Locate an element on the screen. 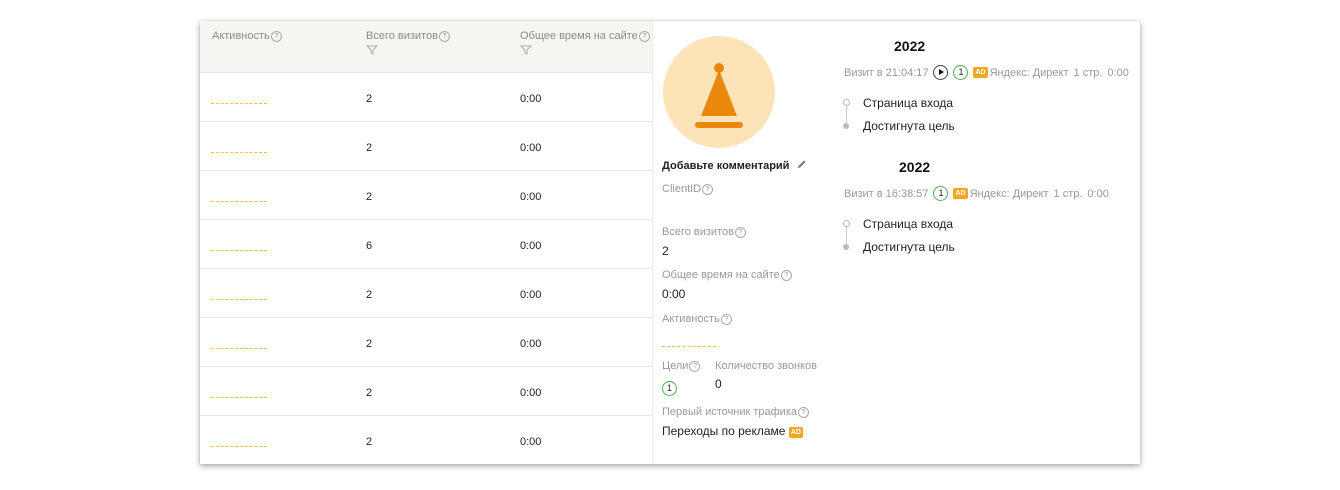 This screenshot has height=490, width=1340. party-hat-icon is located at coordinates (719, 95).